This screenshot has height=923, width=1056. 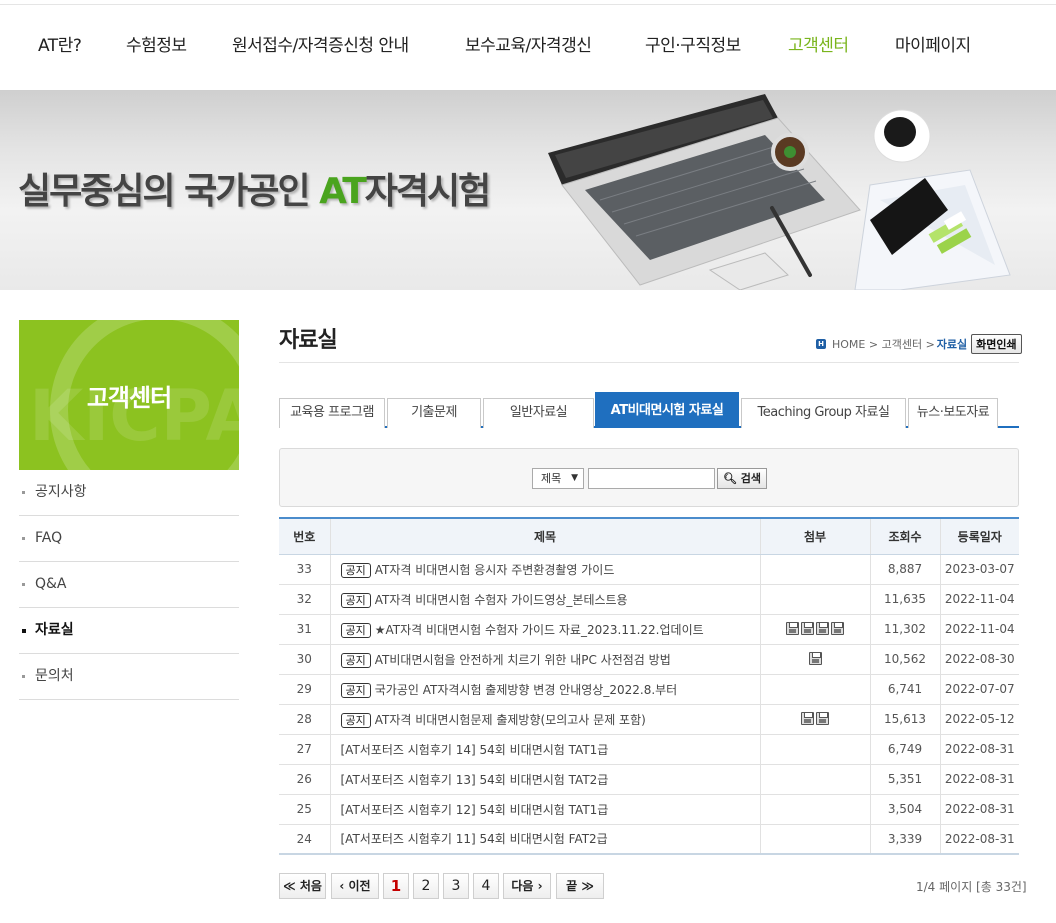 I want to click on row-views: 3,339, so click(x=904, y=839).